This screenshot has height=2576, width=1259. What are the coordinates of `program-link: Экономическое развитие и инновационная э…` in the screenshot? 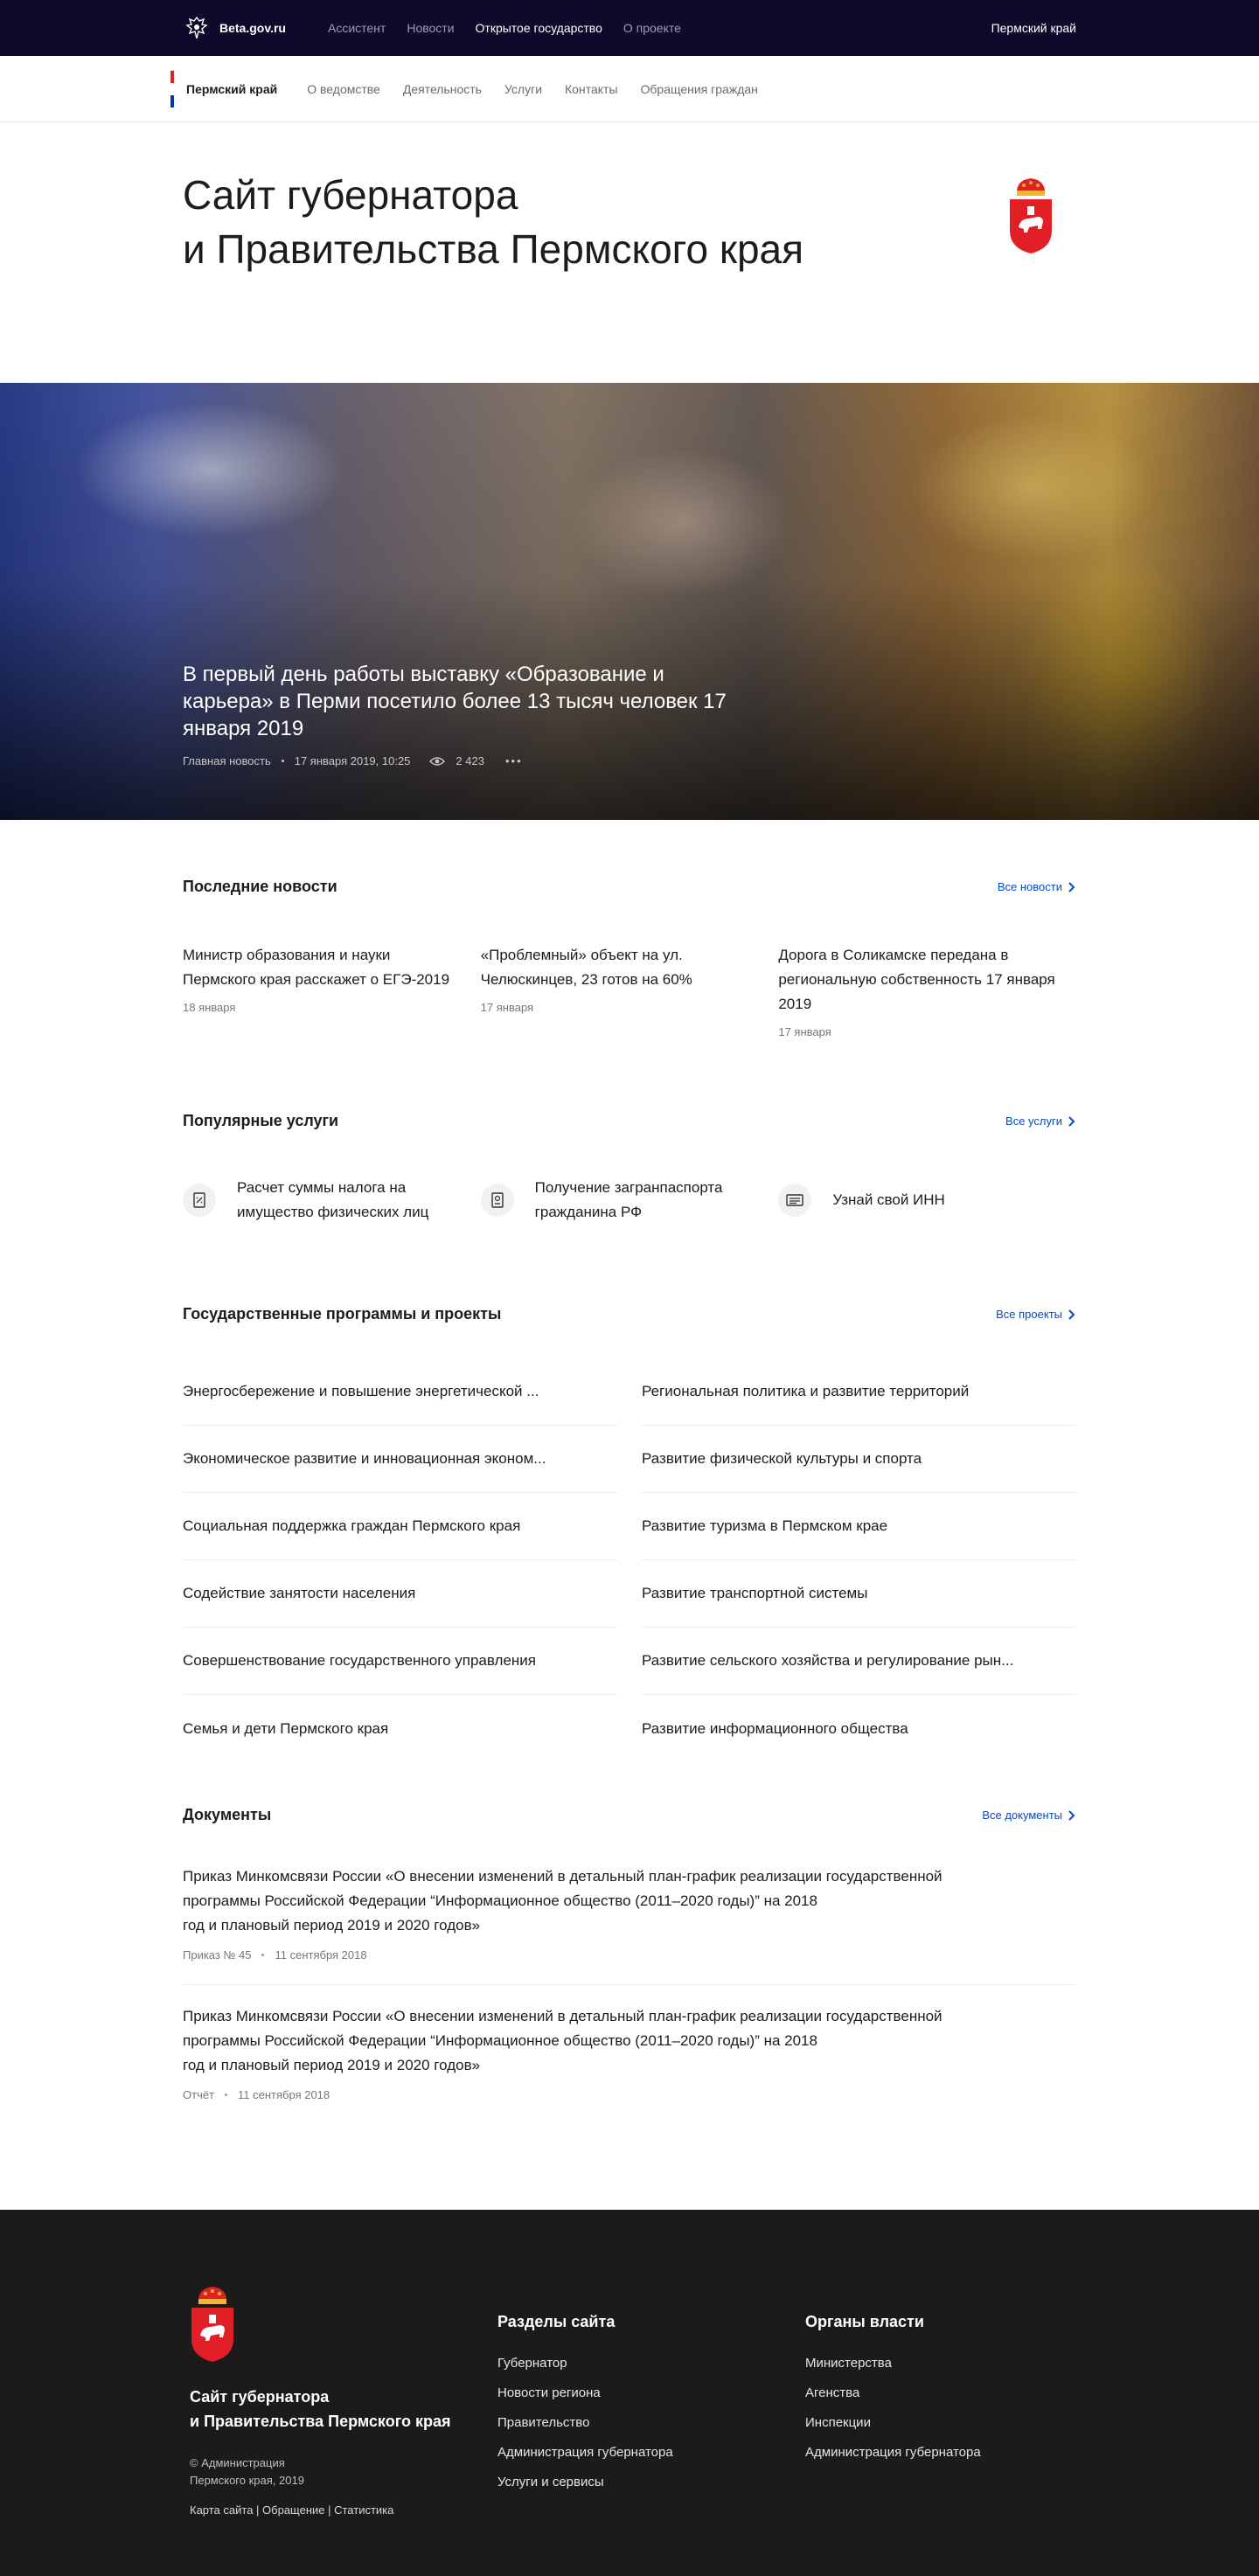 It's located at (400, 1459).